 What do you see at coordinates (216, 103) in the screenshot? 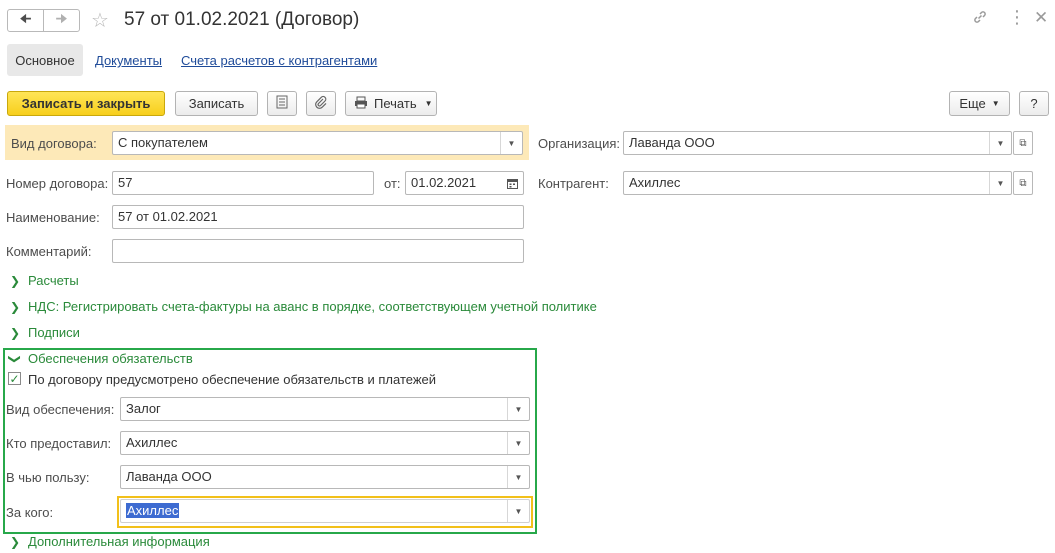
I see `save-button: Записать` at bounding box center [216, 103].